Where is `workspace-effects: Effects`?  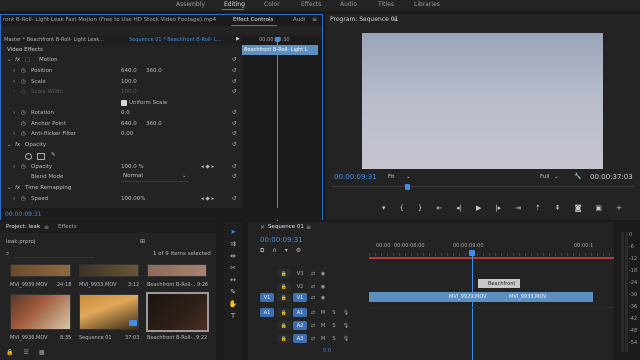 workspace-effects: Effects is located at coordinates (311, 4).